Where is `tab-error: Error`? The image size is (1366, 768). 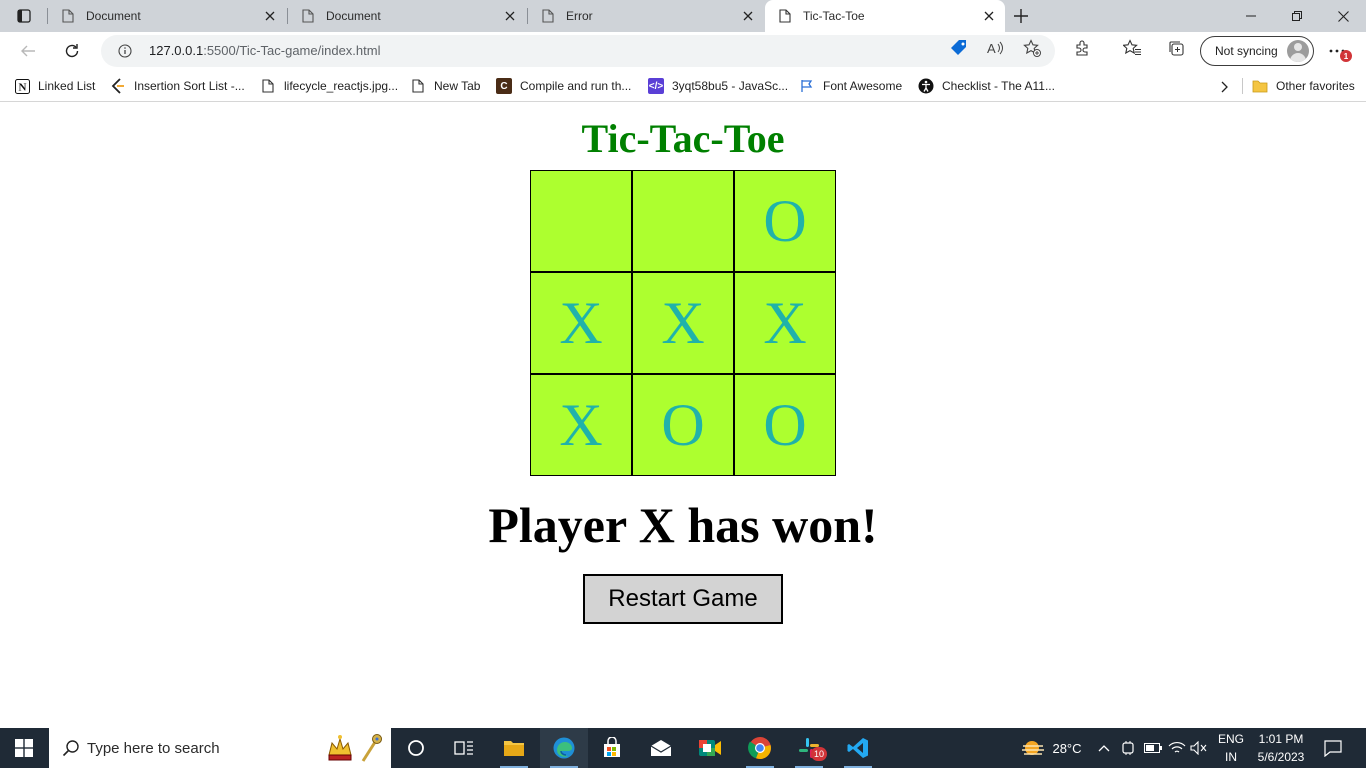
tab-error: Error is located at coordinates (646, 16).